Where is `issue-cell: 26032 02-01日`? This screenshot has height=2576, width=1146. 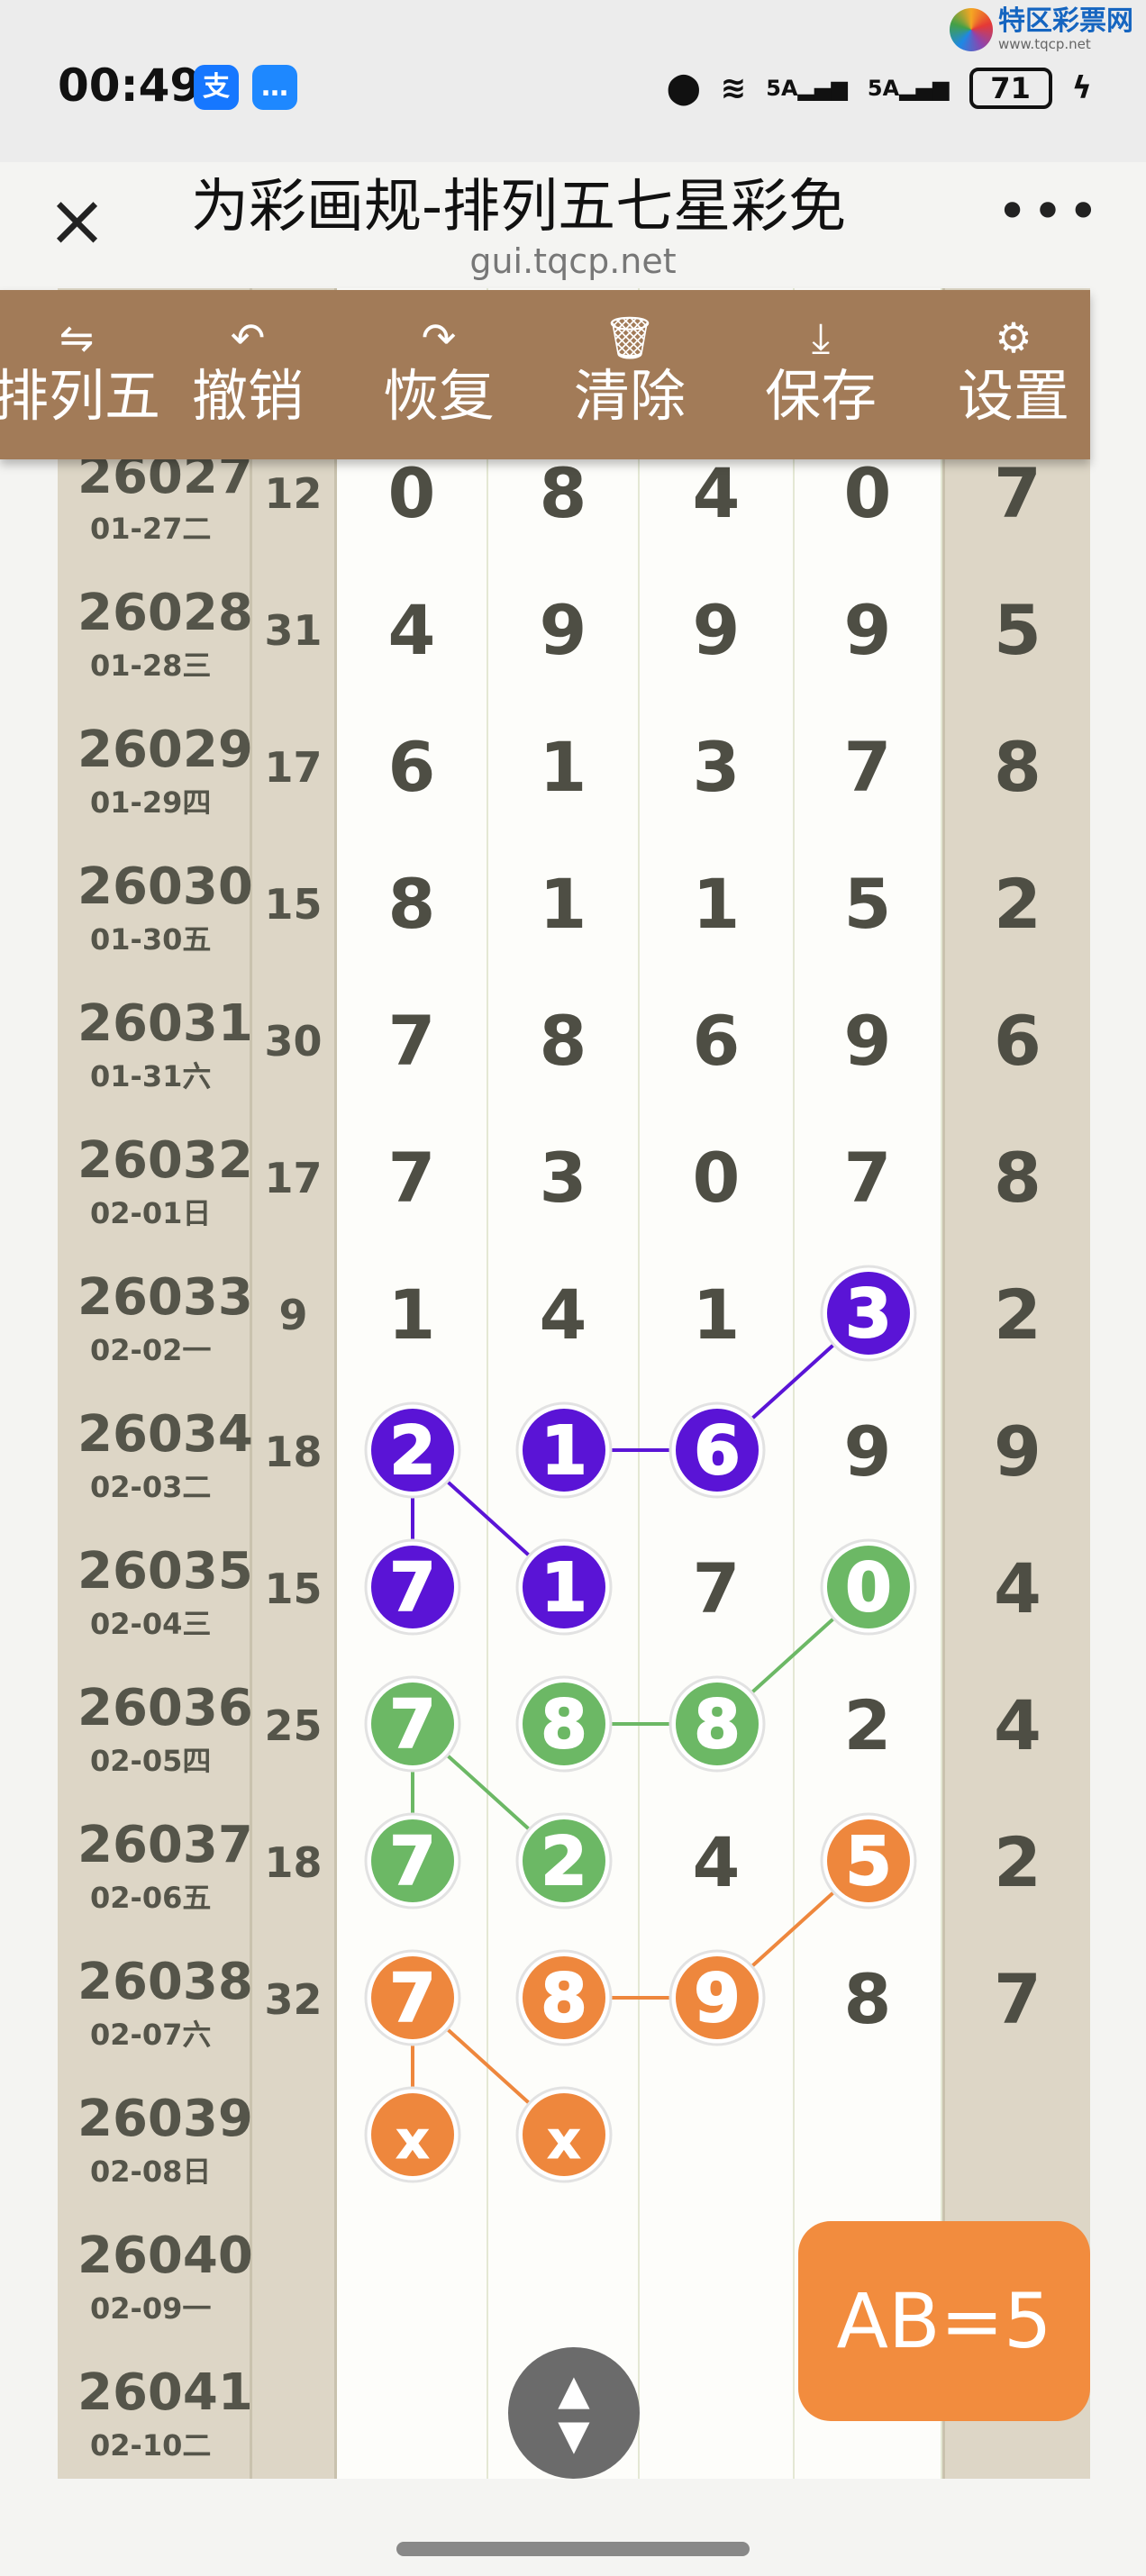 issue-cell: 26032 02-01日 is located at coordinates (155, 1178).